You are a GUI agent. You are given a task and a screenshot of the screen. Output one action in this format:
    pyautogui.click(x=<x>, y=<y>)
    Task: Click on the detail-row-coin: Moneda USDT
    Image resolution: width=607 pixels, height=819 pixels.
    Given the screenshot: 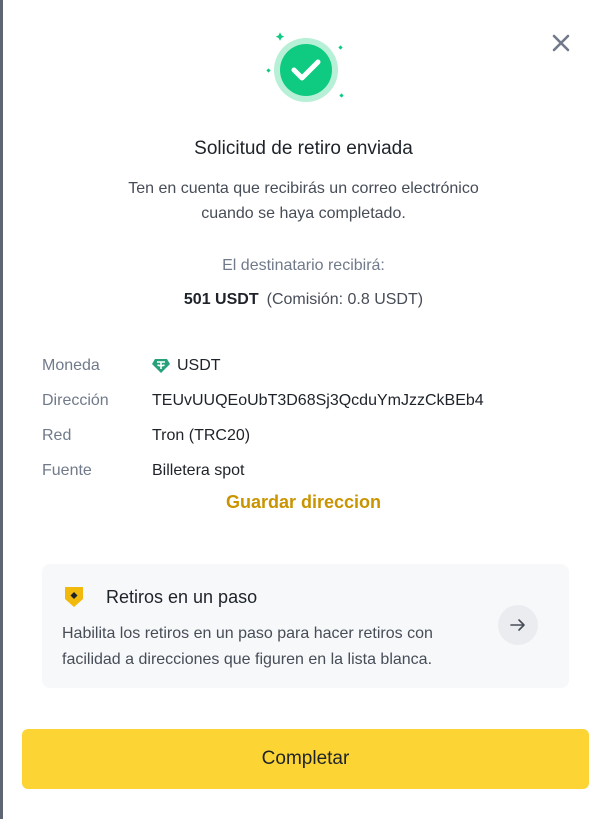 What is the action you would take?
    pyautogui.click(x=302, y=372)
    